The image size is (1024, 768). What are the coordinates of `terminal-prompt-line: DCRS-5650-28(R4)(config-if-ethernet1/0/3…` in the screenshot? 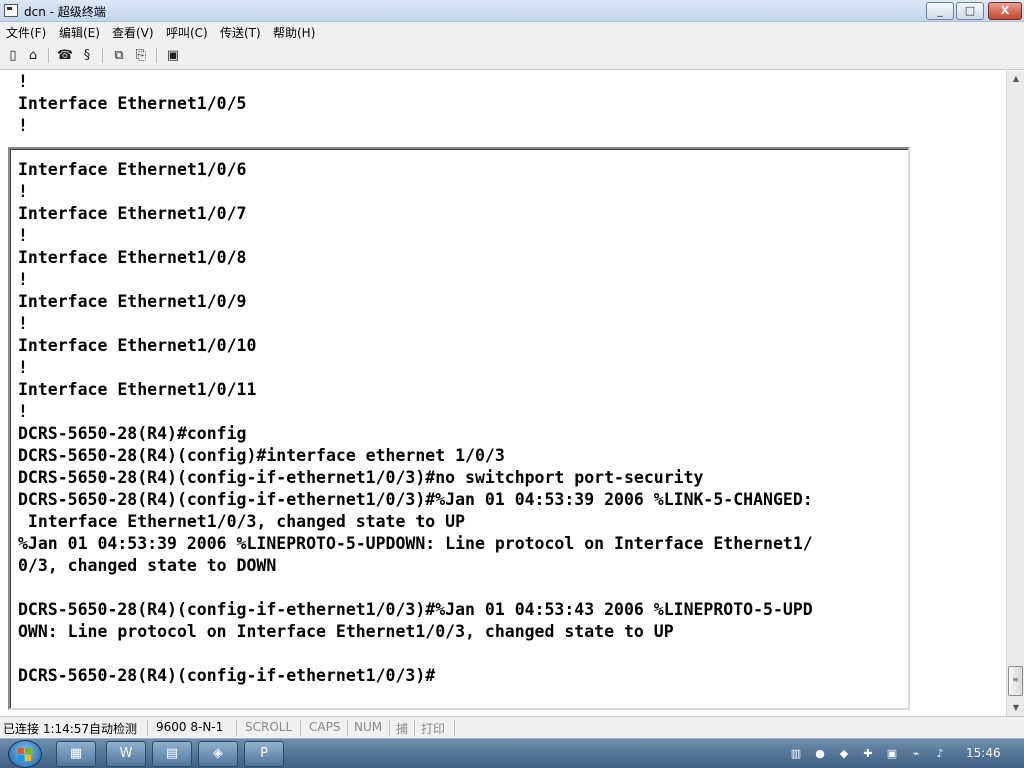 It's located at (227, 675).